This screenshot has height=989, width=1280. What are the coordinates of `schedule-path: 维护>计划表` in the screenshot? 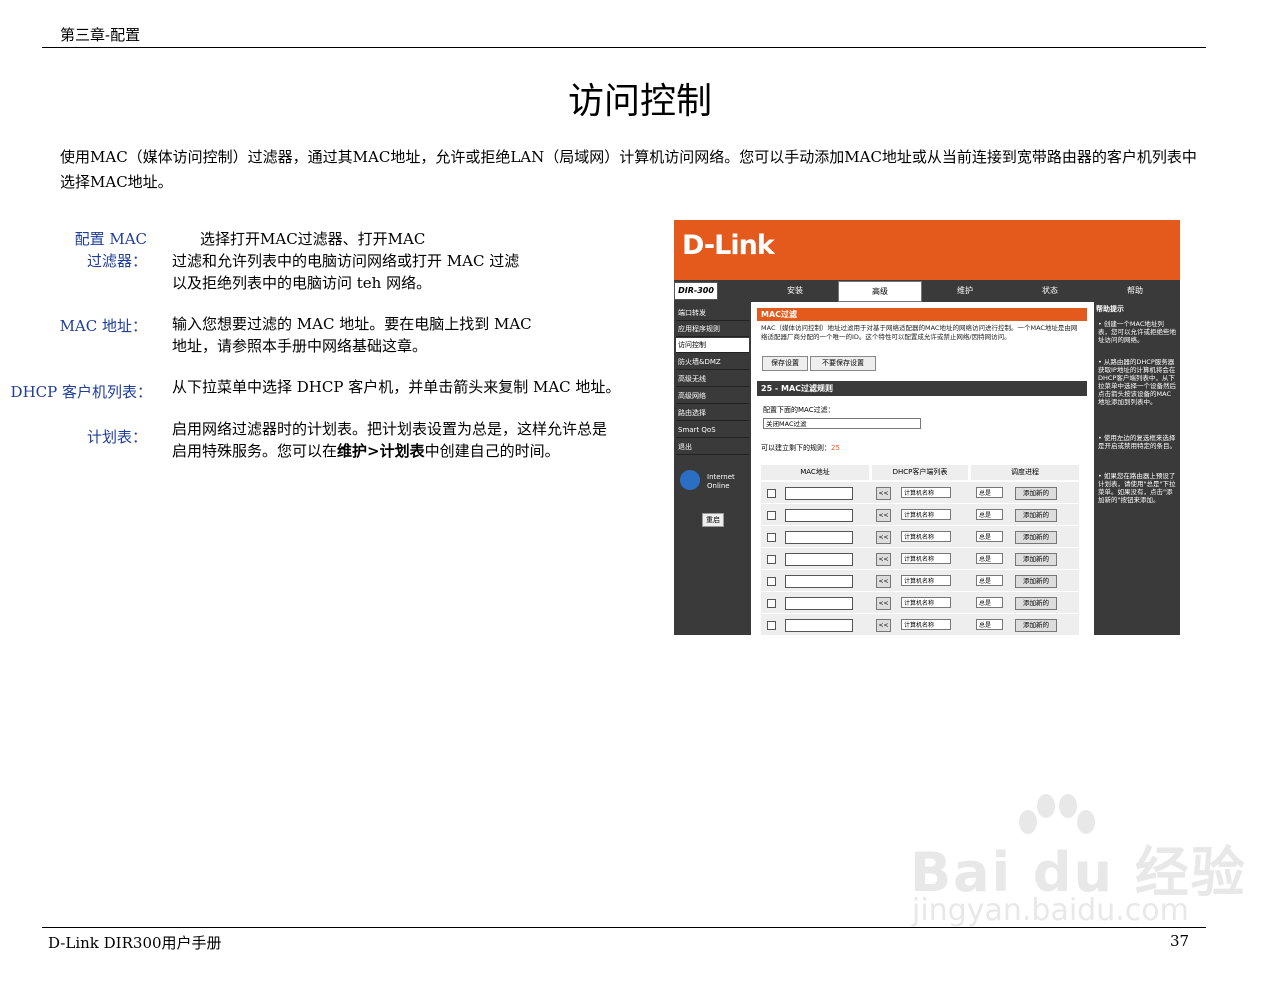 It's located at (381, 451).